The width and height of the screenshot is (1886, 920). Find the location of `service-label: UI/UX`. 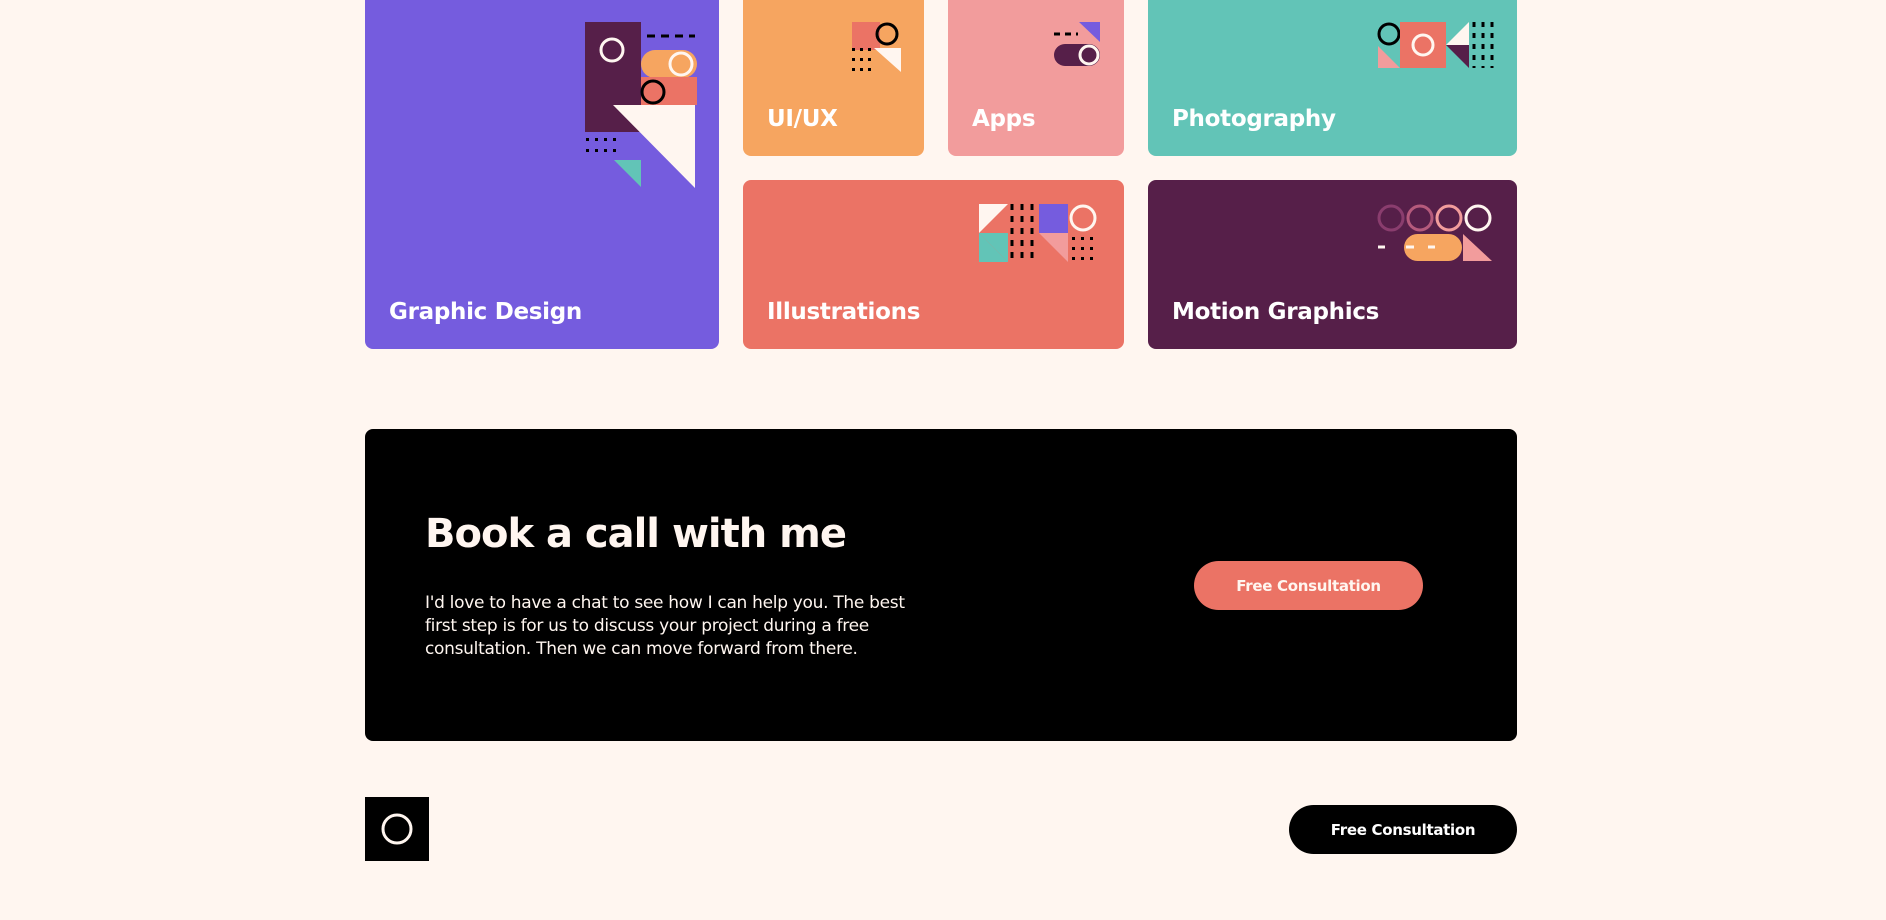

service-label: UI/UX is located at coordinates (802, 119).